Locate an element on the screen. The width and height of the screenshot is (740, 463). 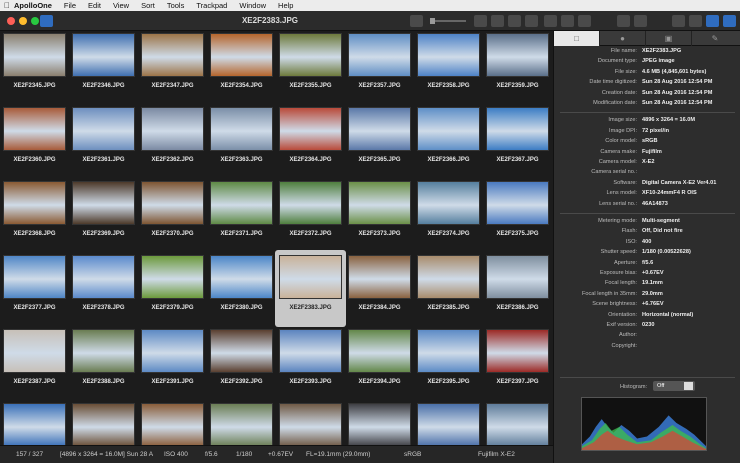
thumbnail-cell: XE2F2371.JPG is located at coordinates (241, 216).